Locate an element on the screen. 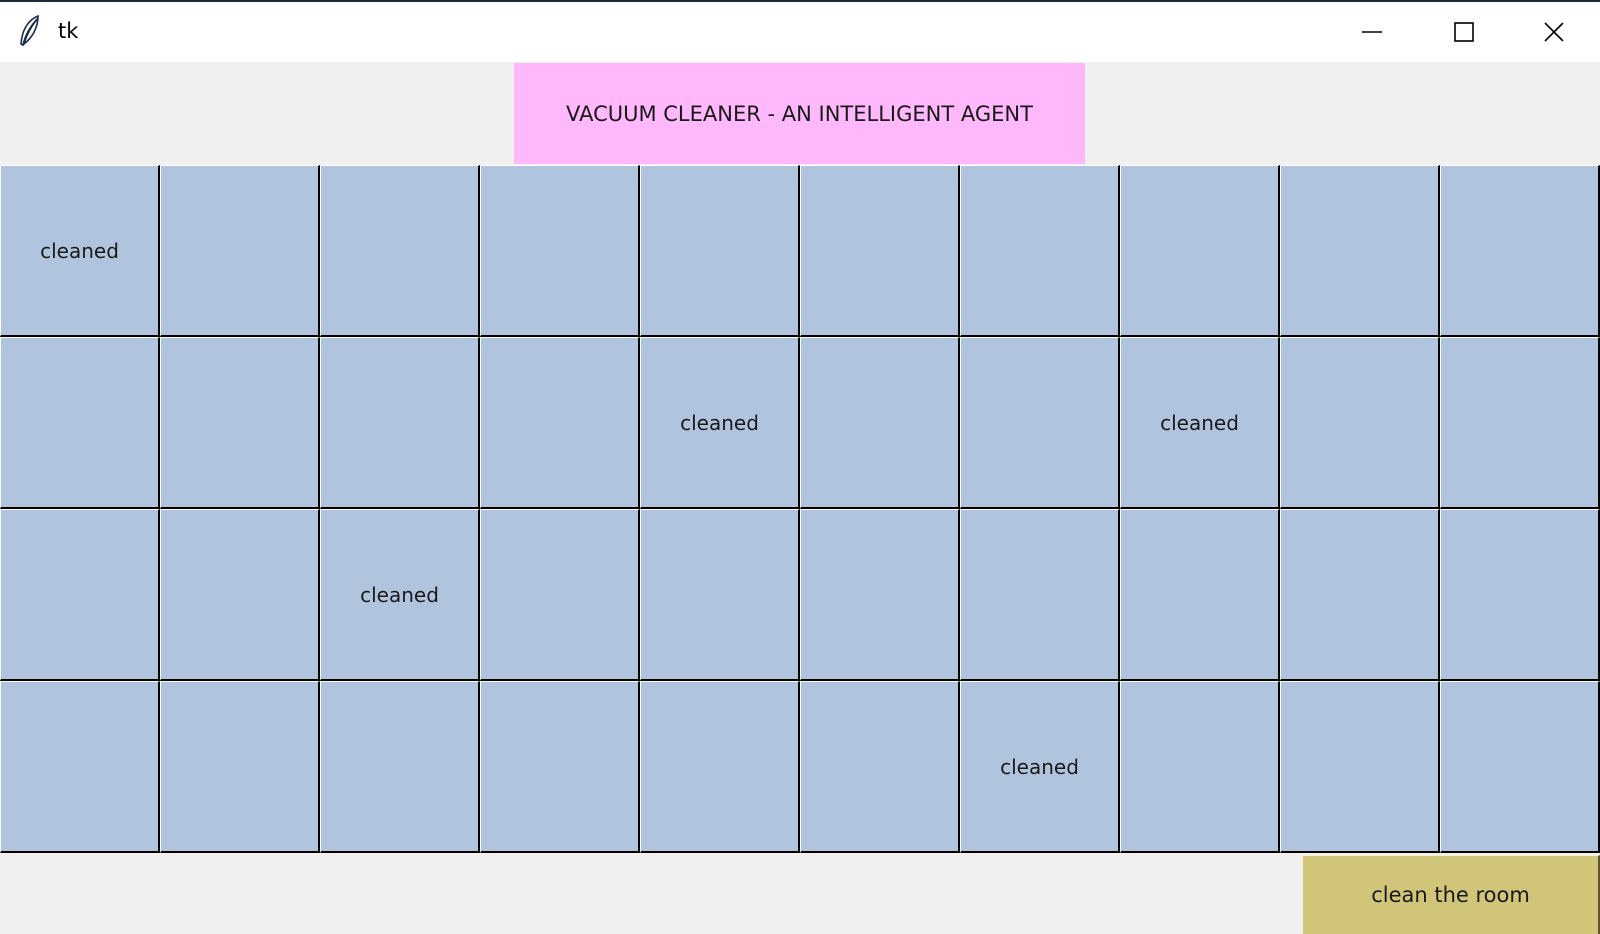  room-cell-r3-c10 is located at coordinates (1520, 595).